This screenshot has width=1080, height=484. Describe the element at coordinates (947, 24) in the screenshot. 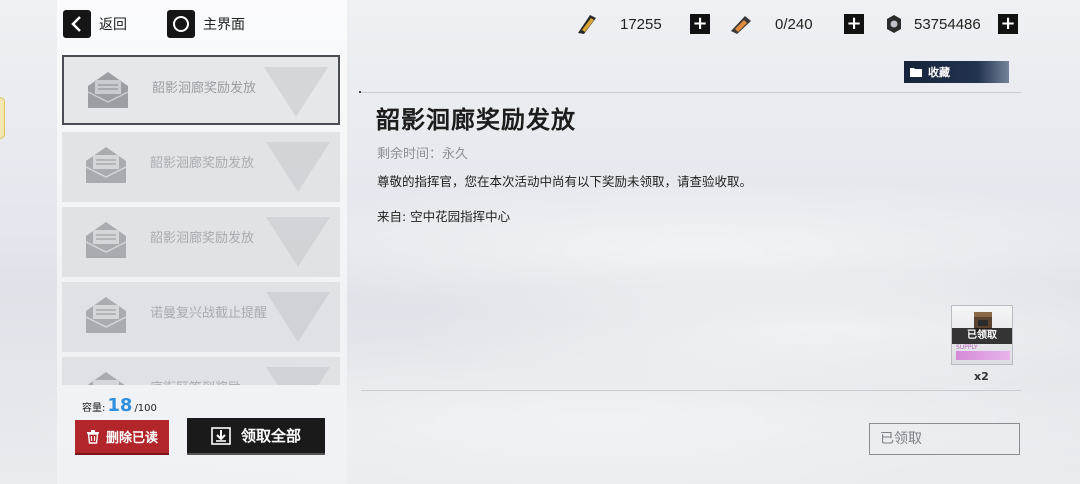

I see `resource-coin-value: 53754486` at that location.